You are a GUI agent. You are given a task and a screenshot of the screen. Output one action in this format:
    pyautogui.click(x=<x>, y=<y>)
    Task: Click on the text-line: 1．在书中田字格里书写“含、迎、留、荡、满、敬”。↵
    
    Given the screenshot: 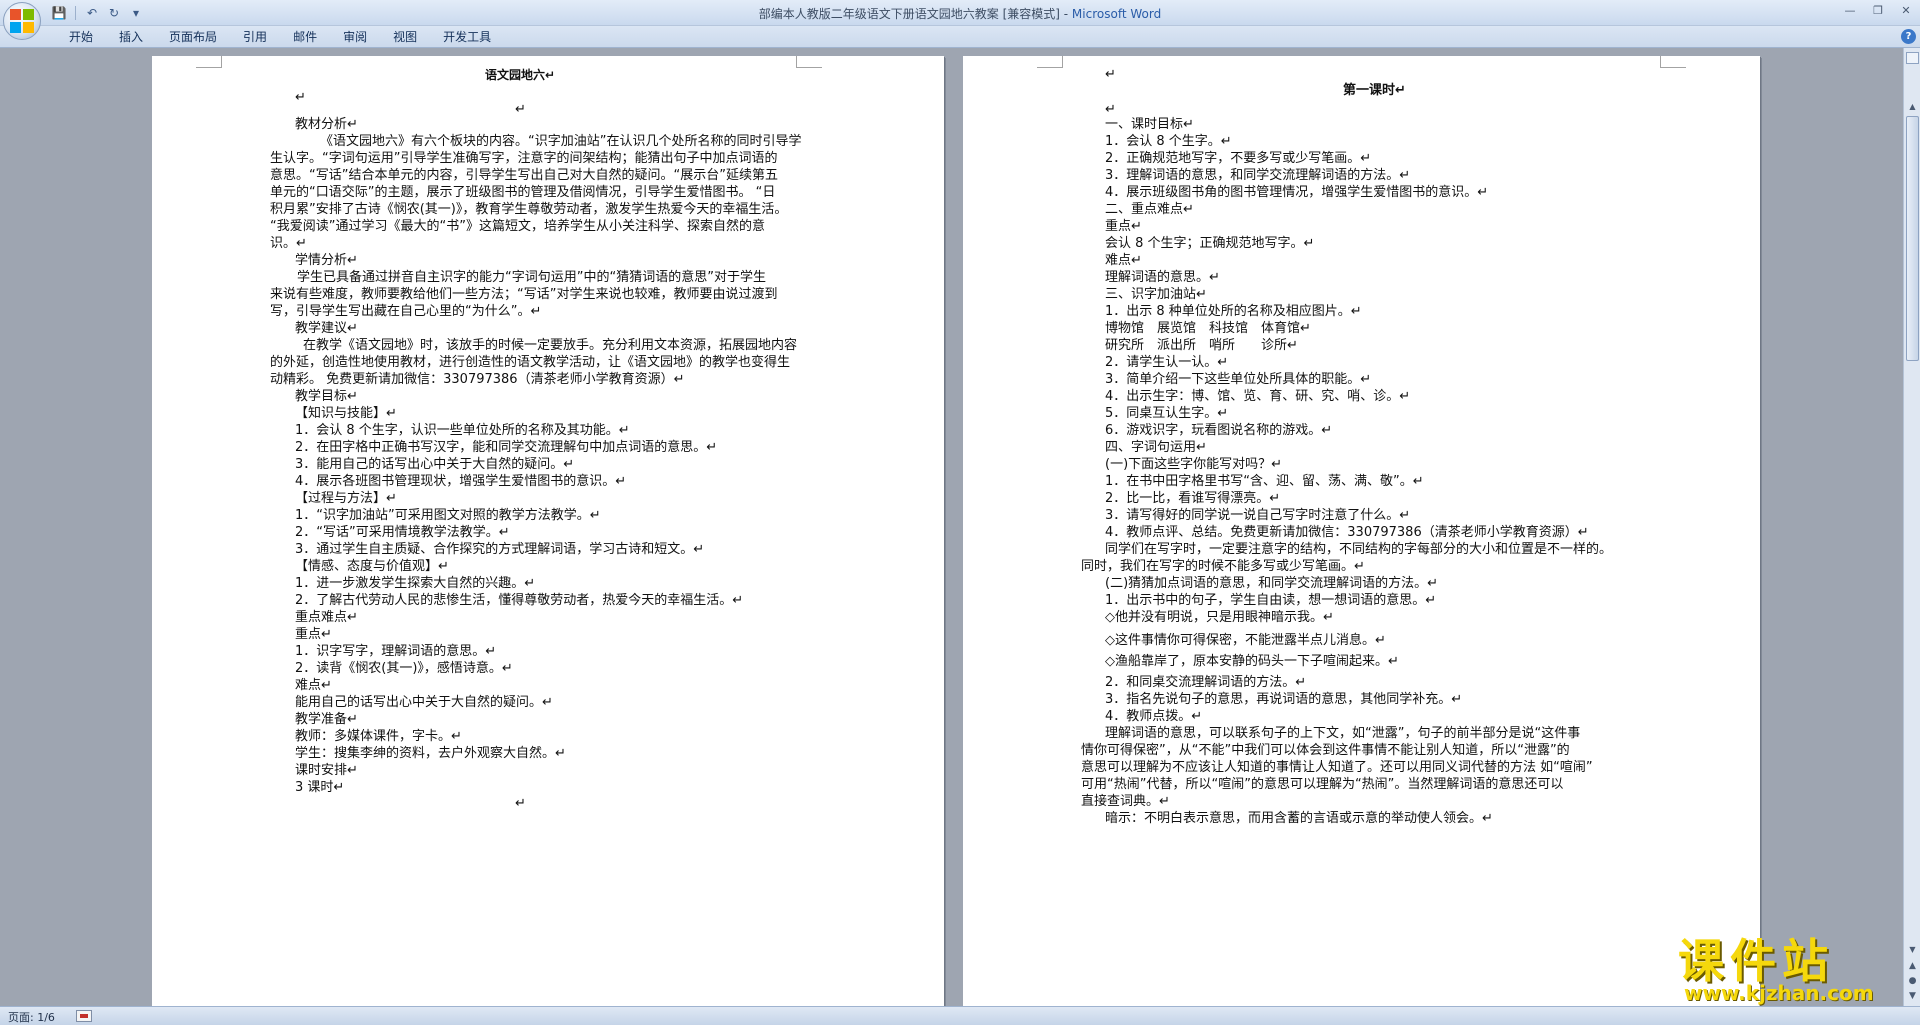 What is the action you would take?
    pyautogui.click(x=1264, y=481)
    